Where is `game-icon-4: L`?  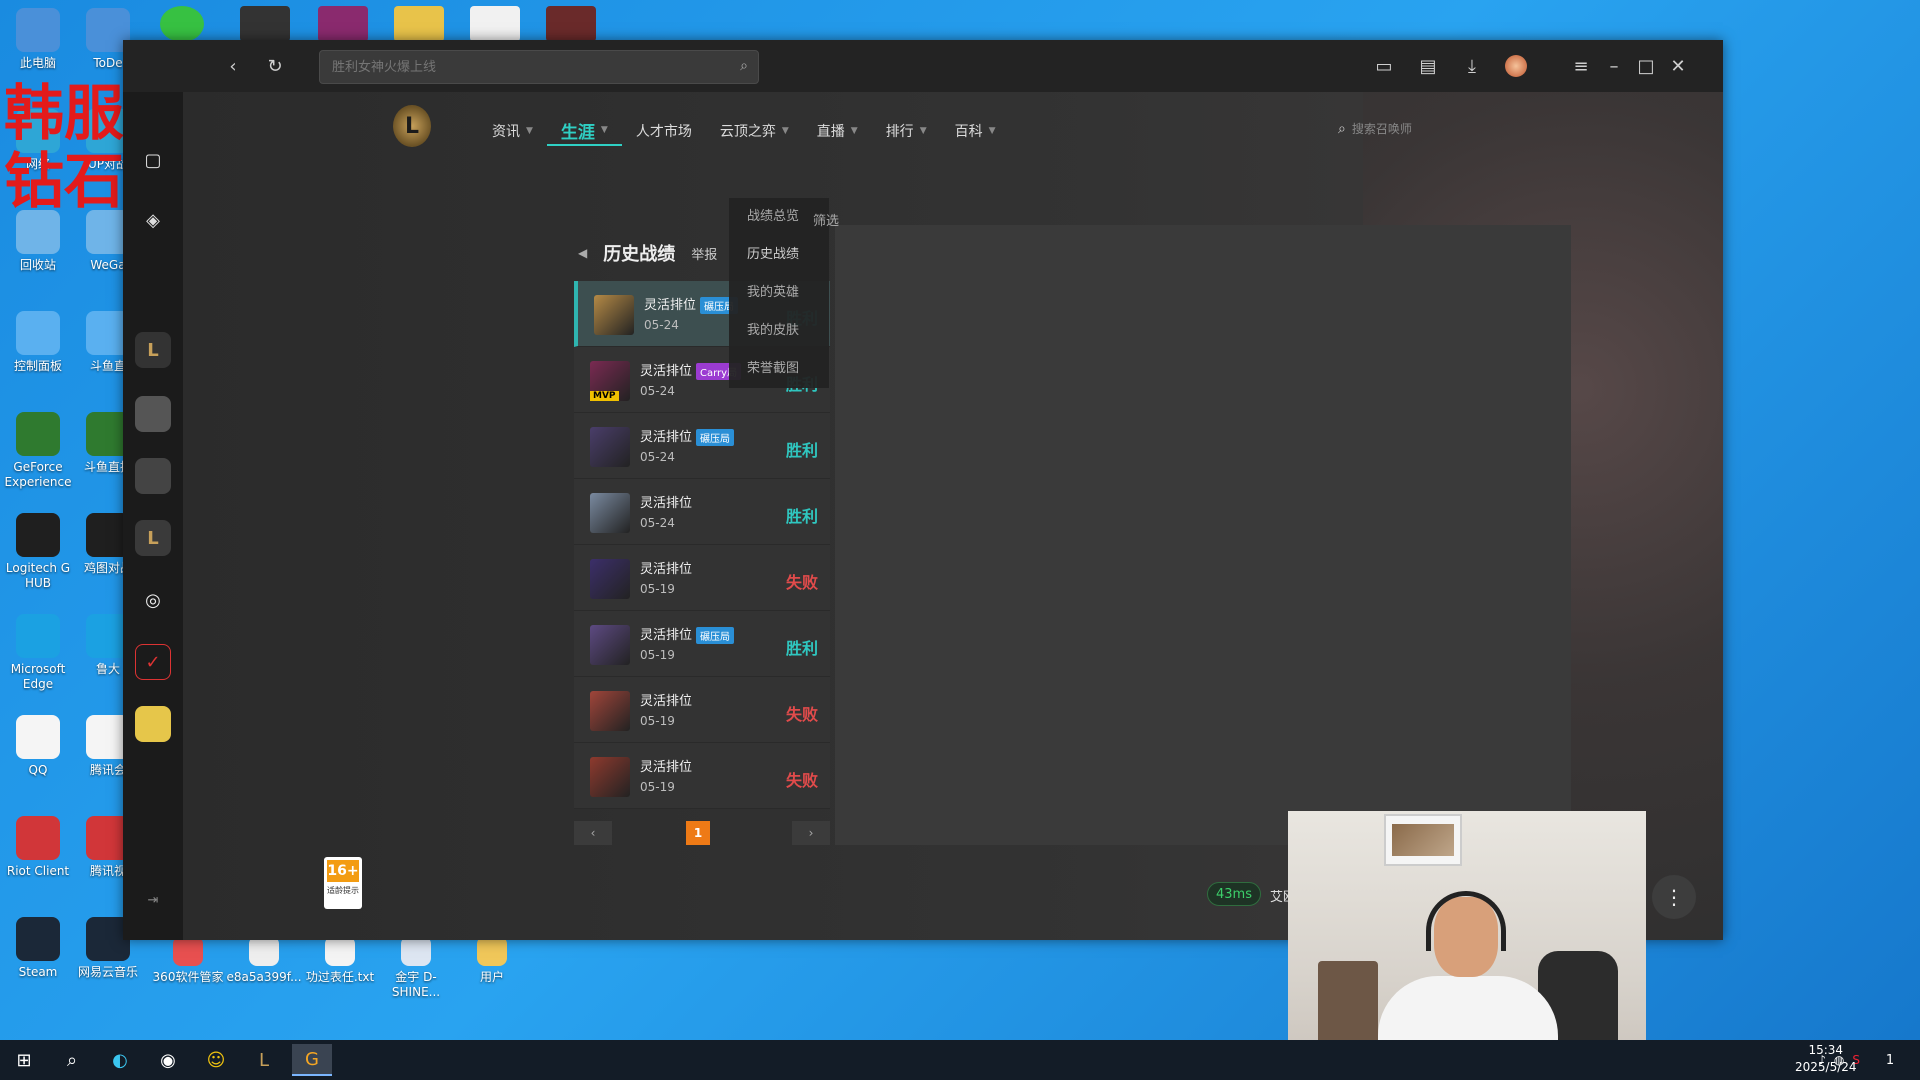
game-icon-4: L is located at coordinates (153, 538).